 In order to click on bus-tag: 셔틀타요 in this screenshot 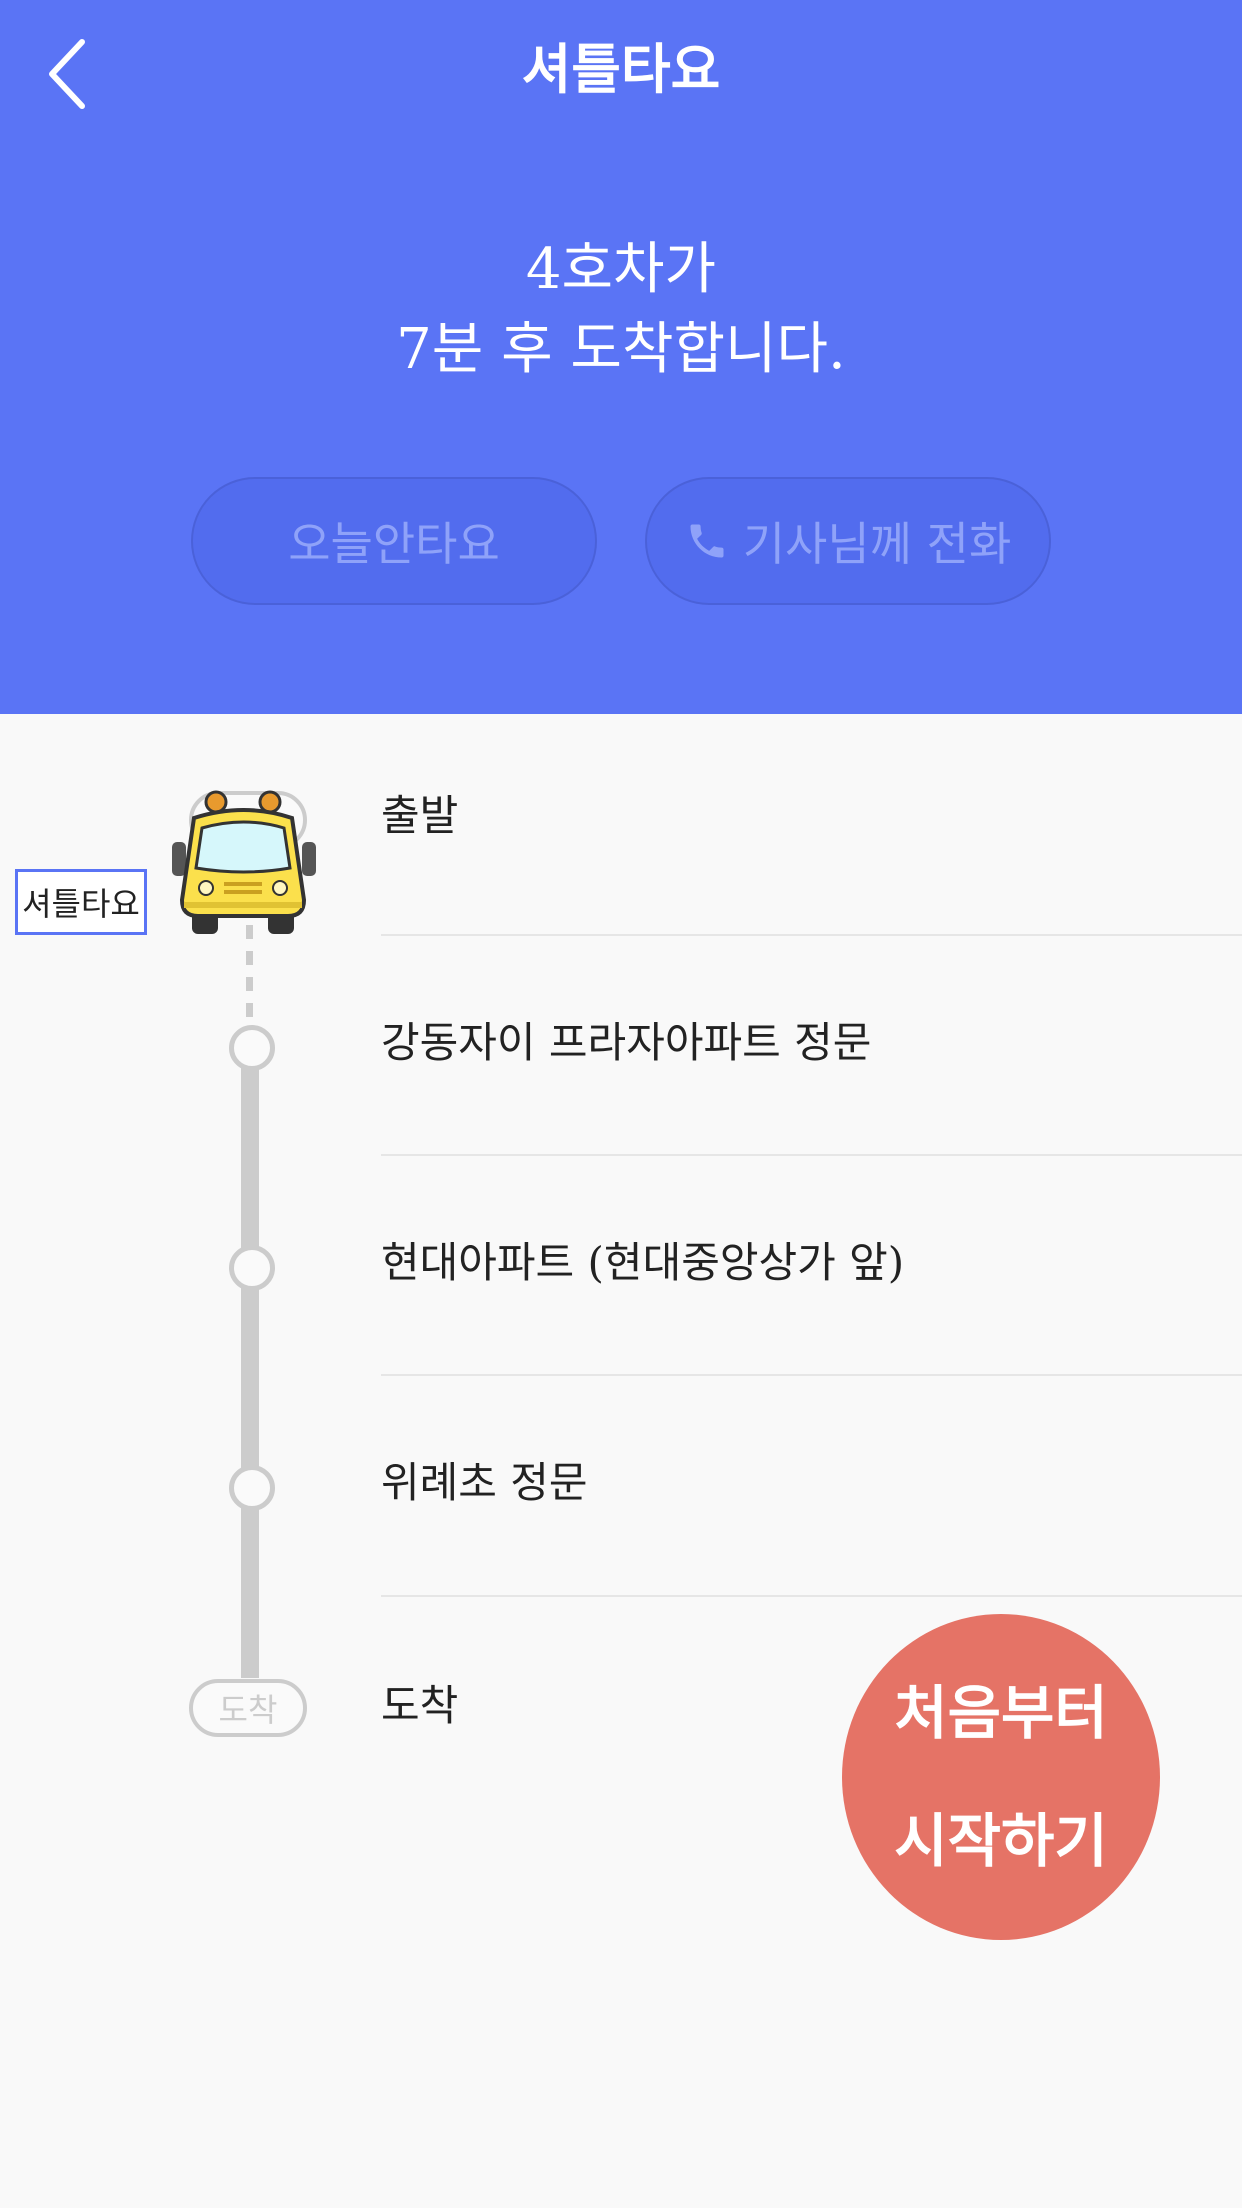, I will do `click(81, 902)`.